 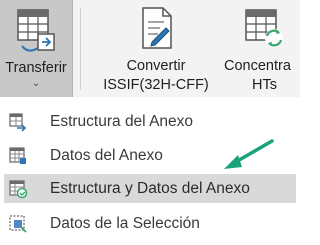 I want to click on annotation-arrow-icon, so click(x=247, y=157).